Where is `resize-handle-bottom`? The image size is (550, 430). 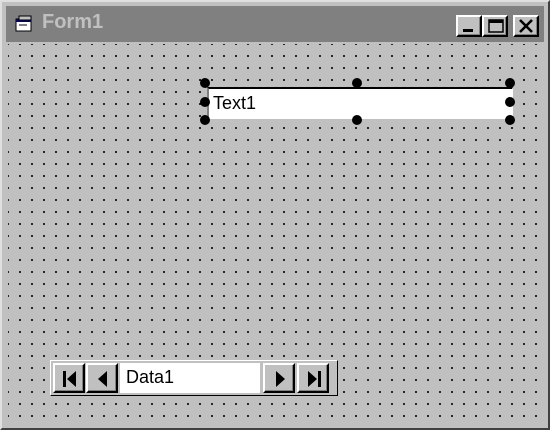 resize-handle-bottom is located at coordinates (357, 120).